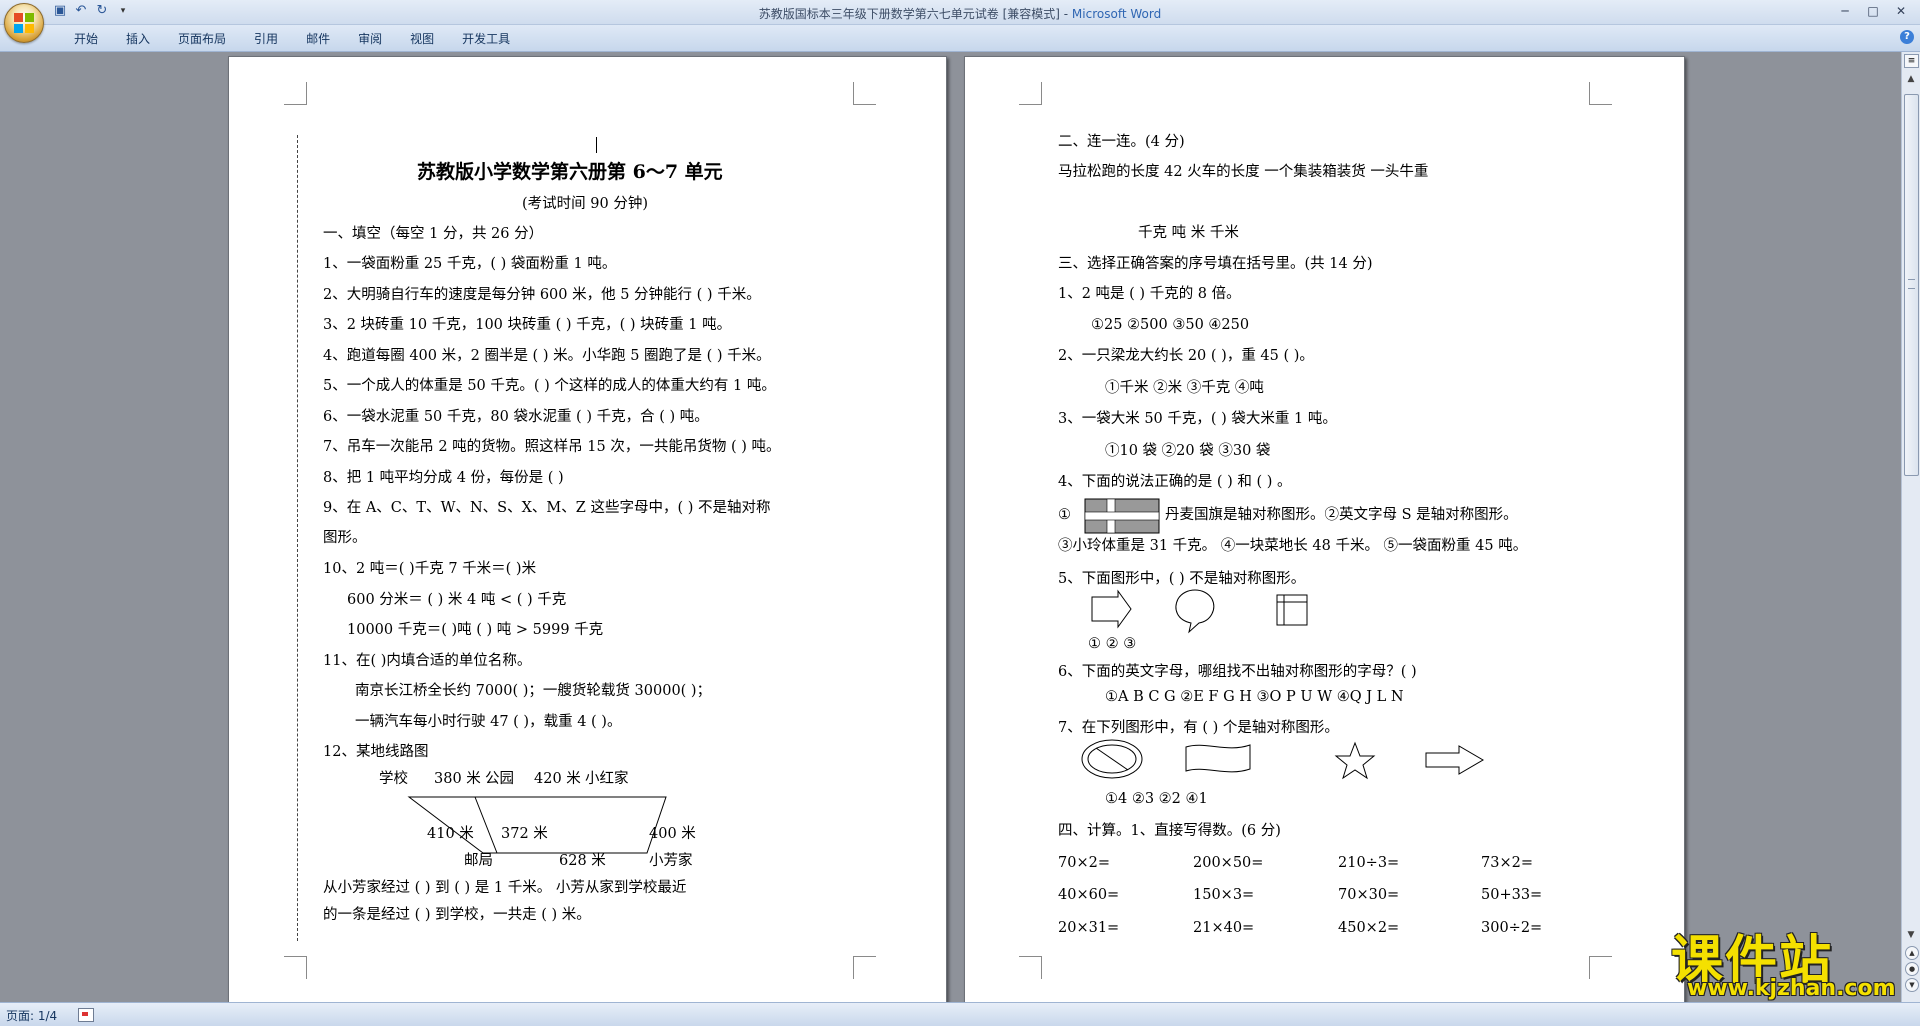  Describe the element at coordinates (202, 39) in the screenshot. I see `tab-page-layout: 页面布局` at that location.